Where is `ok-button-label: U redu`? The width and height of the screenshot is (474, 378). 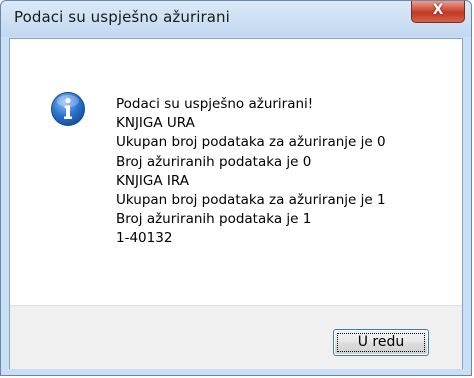
ok-button-label: U redu is located at coordinates (381, 342).